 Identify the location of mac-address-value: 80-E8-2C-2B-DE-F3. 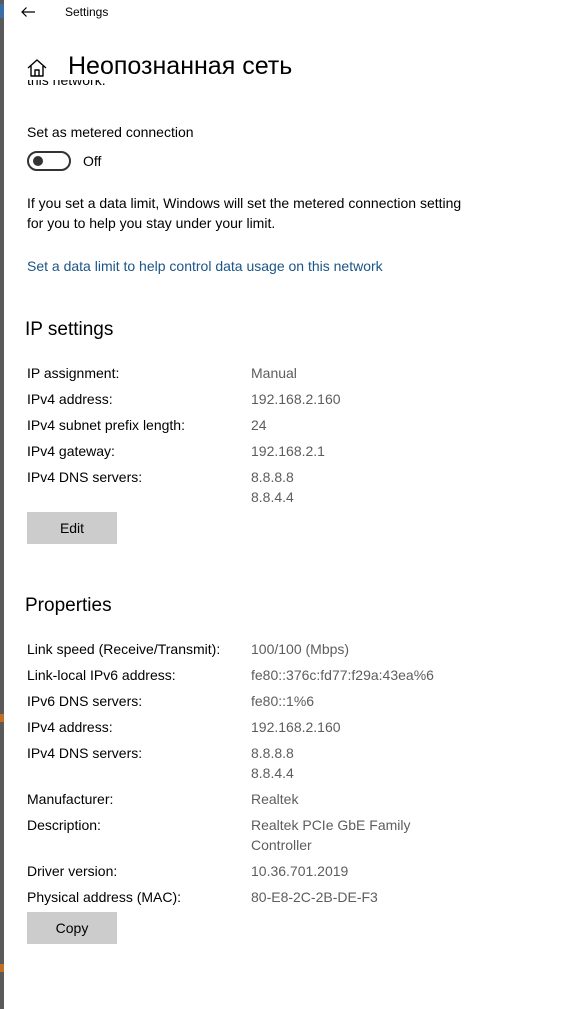
(314, 897).